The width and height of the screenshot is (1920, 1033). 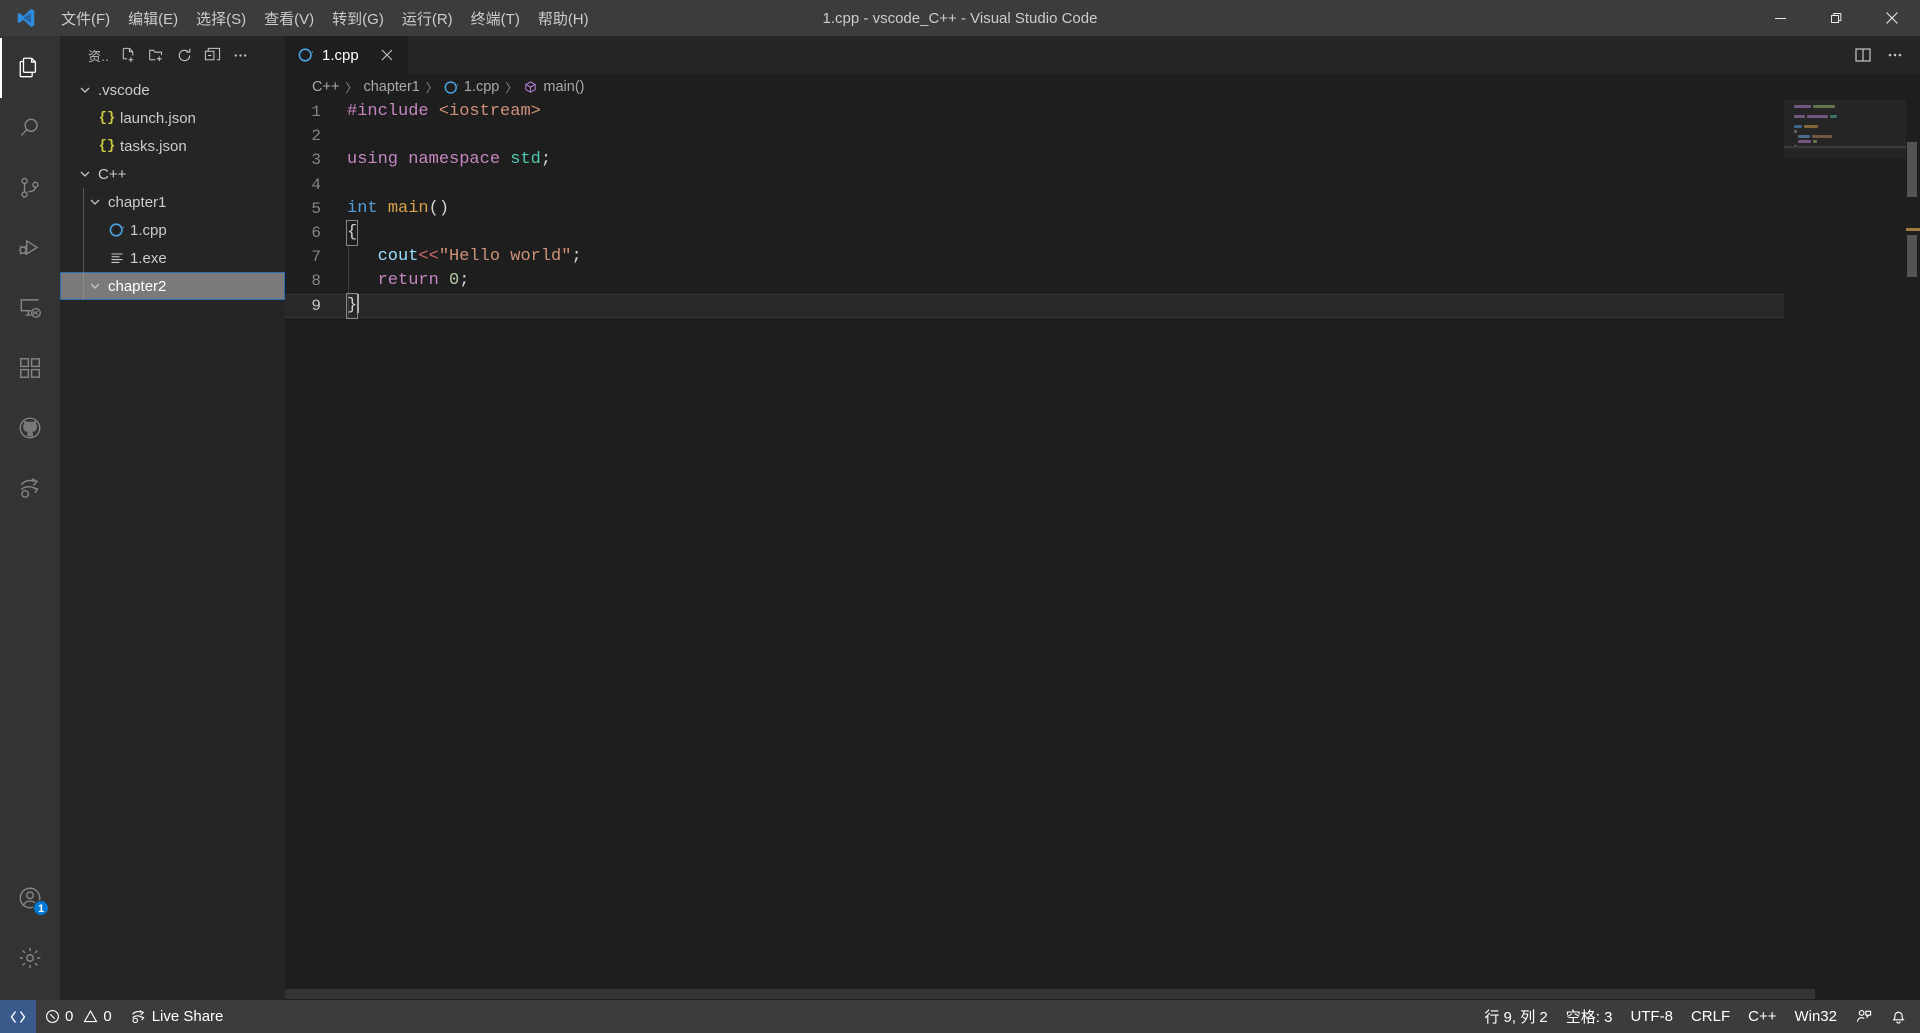 What do you see at coordinates (85, 18) in the screenshot?
I see `menu-file: 文件(F)` at bounding box center [85, 18].